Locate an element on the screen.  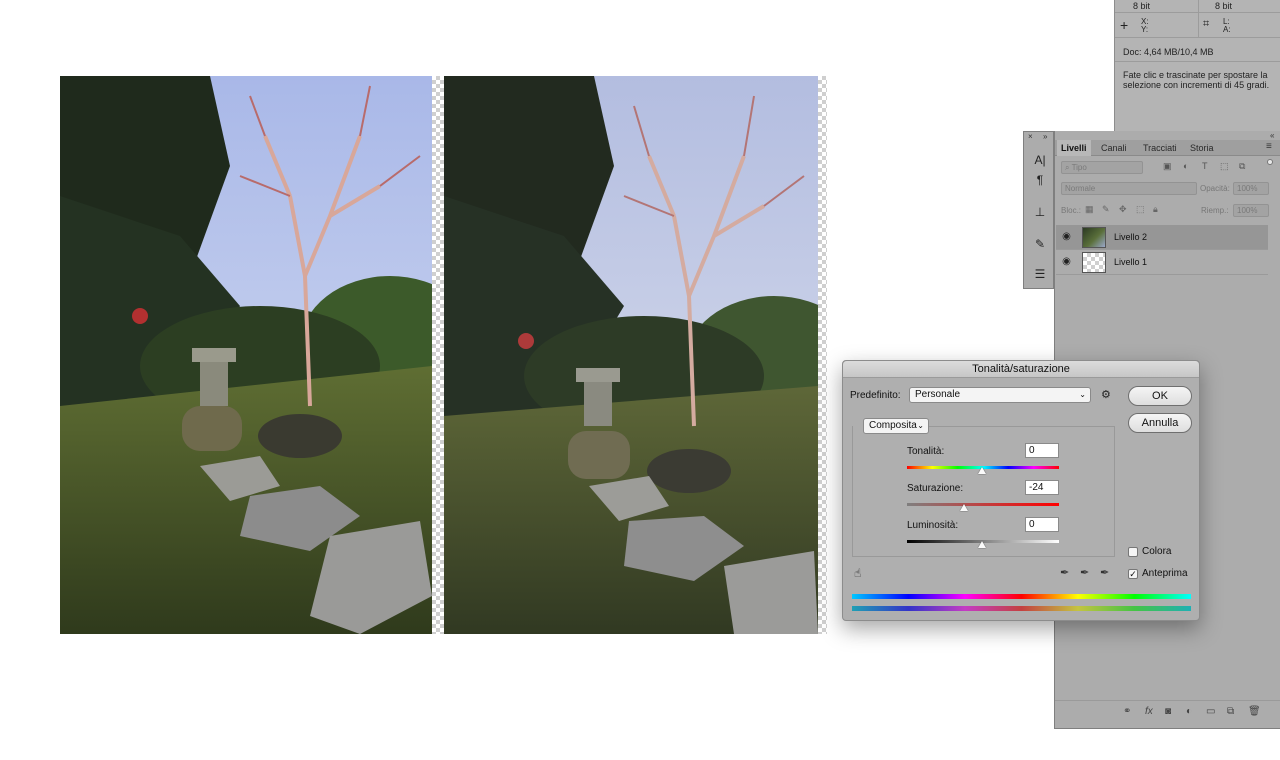
preset-value: Personale is located at coordinates (938, 394).